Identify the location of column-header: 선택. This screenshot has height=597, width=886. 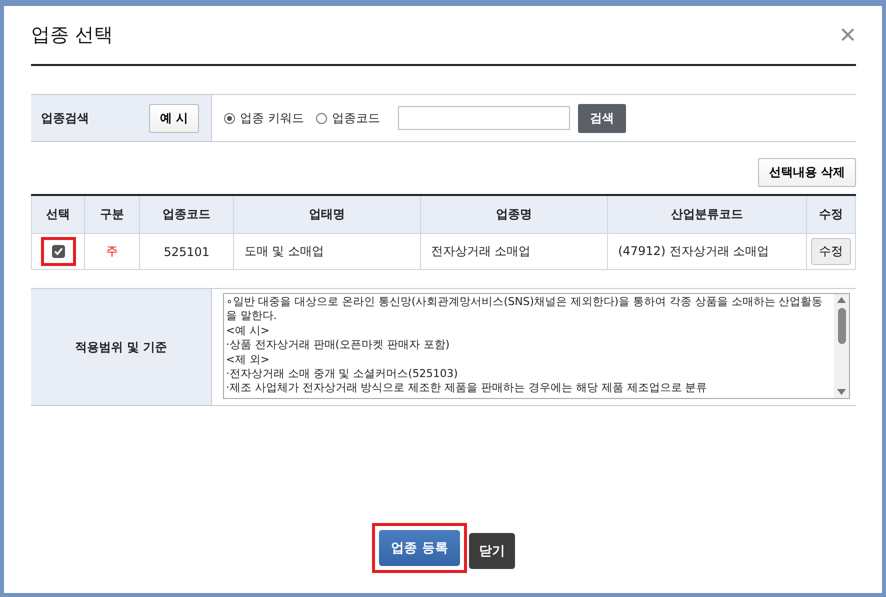
(58, 214).